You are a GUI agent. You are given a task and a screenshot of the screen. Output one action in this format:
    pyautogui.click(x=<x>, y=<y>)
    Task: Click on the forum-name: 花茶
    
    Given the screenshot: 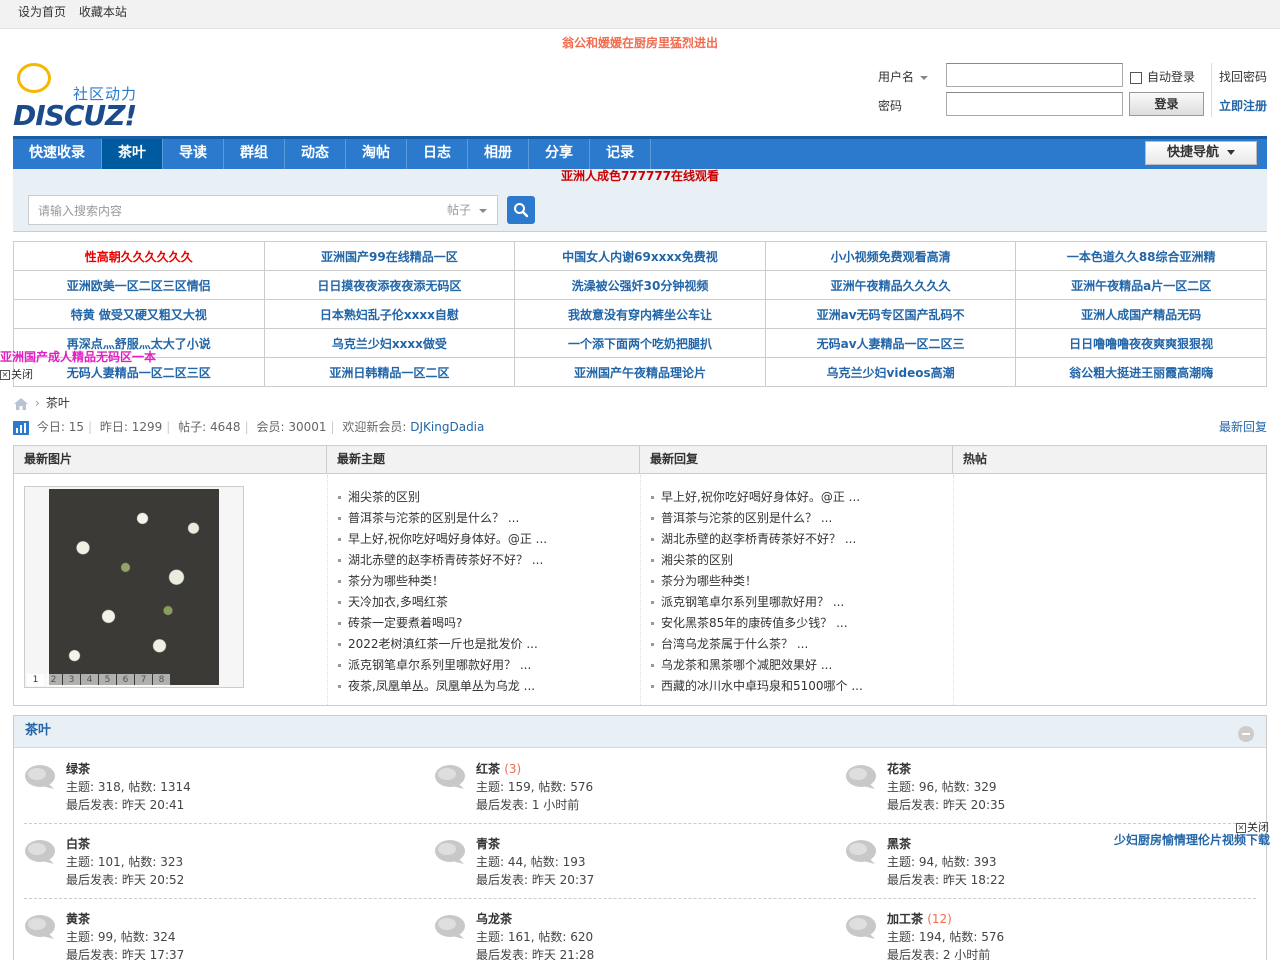 What is the action you would take?
    pyautogui.click(x=899, y=768)
    